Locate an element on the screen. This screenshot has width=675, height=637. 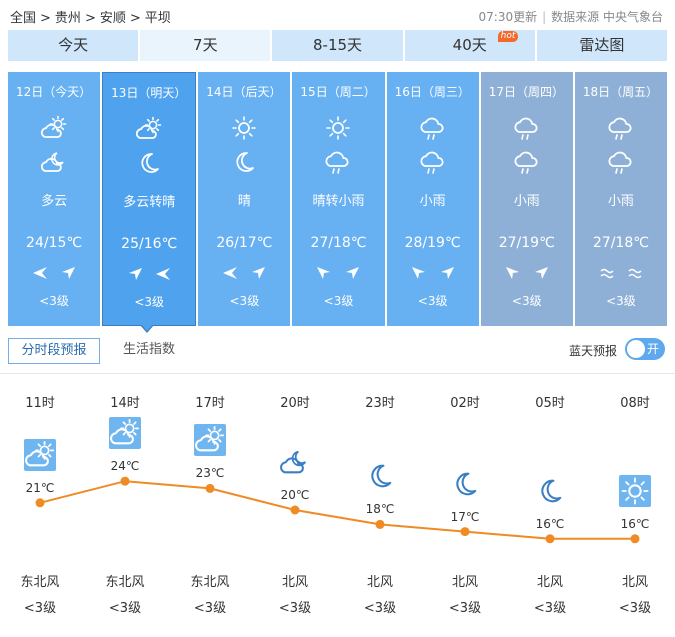
tab-label: 今天 is located at coordinates (73, 45).